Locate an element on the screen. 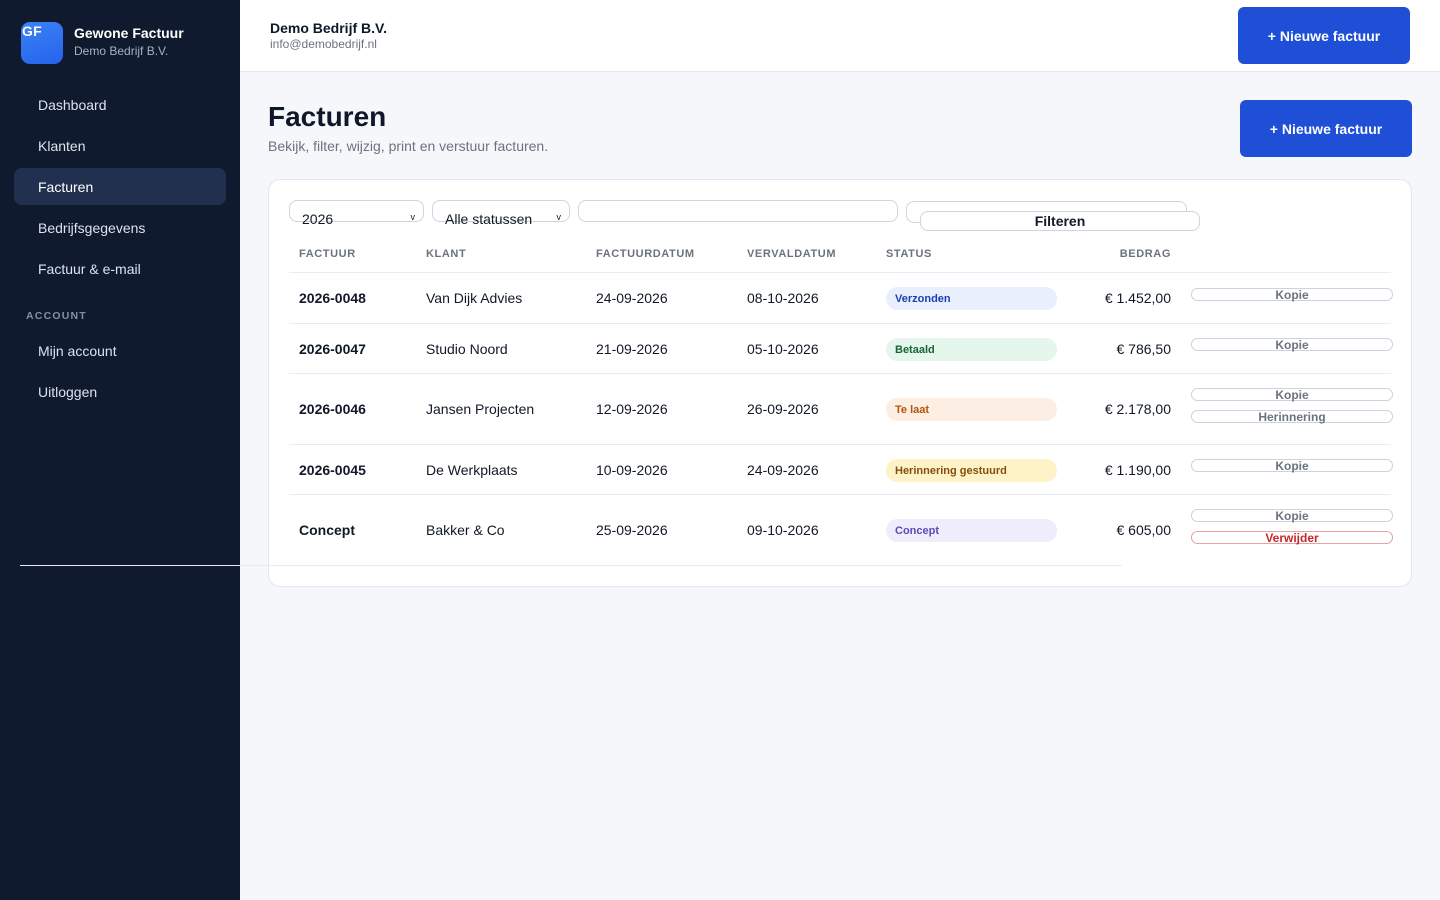 This screenshot has height=900, width=1440. column-header-factuur: FACTUUR is located at coordinates (327, 254).